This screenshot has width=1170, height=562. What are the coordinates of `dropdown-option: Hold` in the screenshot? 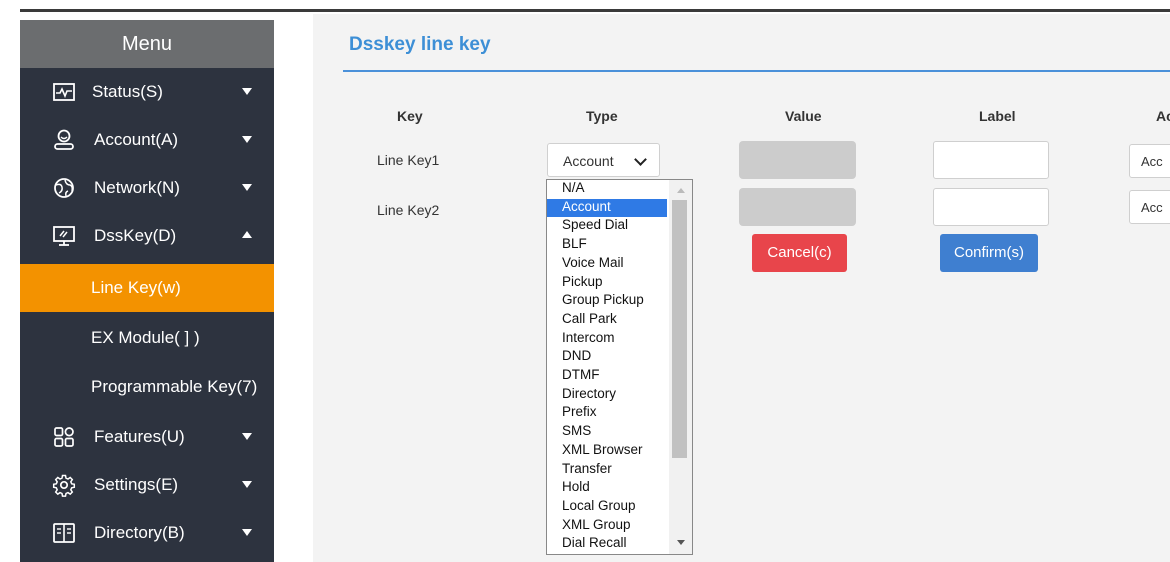 It's located at (607, 488).